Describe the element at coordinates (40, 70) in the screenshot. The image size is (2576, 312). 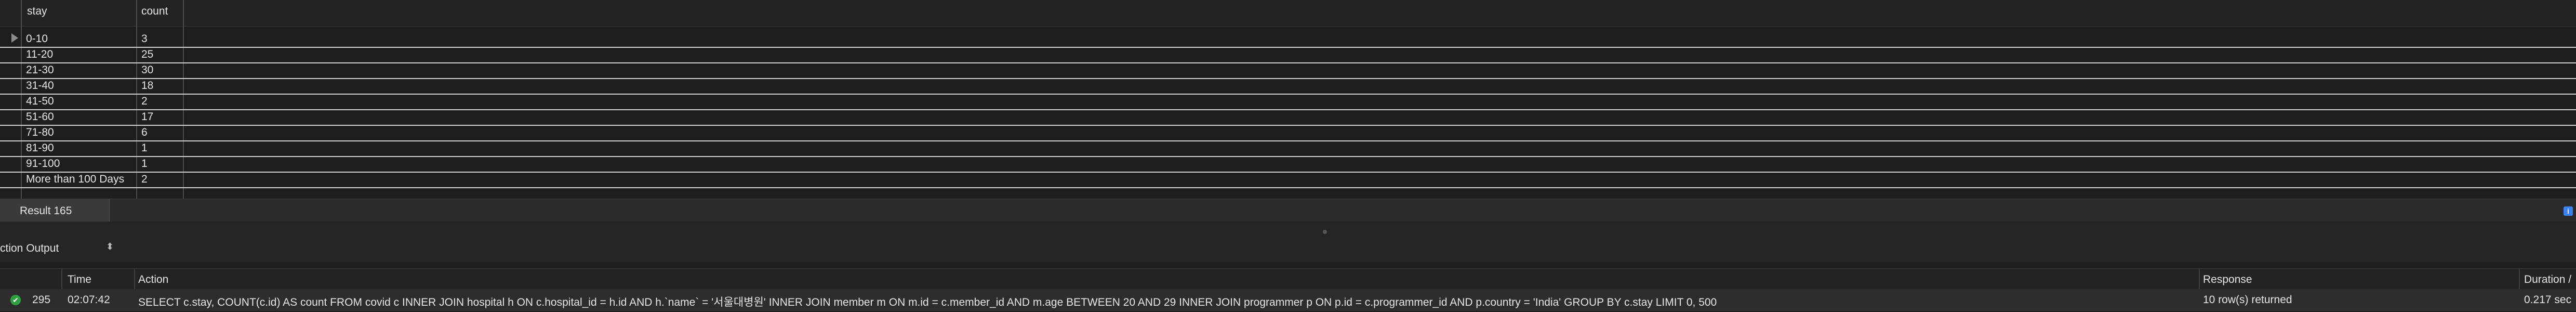
I see `cell-stay: 21-30` at that location.